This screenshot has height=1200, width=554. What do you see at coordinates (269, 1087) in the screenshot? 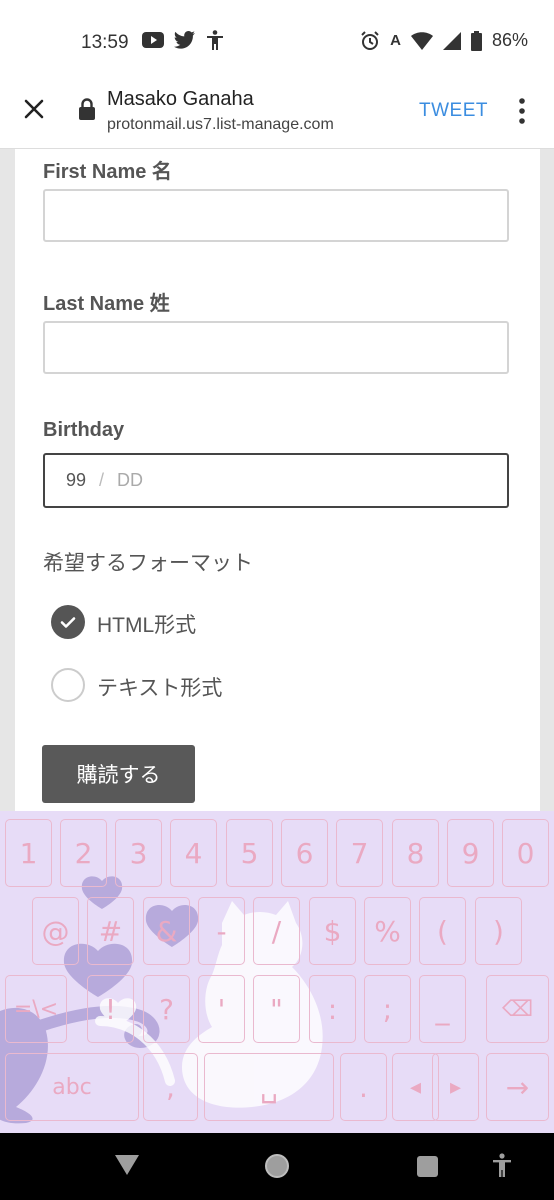
I see `key-space: ␣` at bounding box center [269, 1087].